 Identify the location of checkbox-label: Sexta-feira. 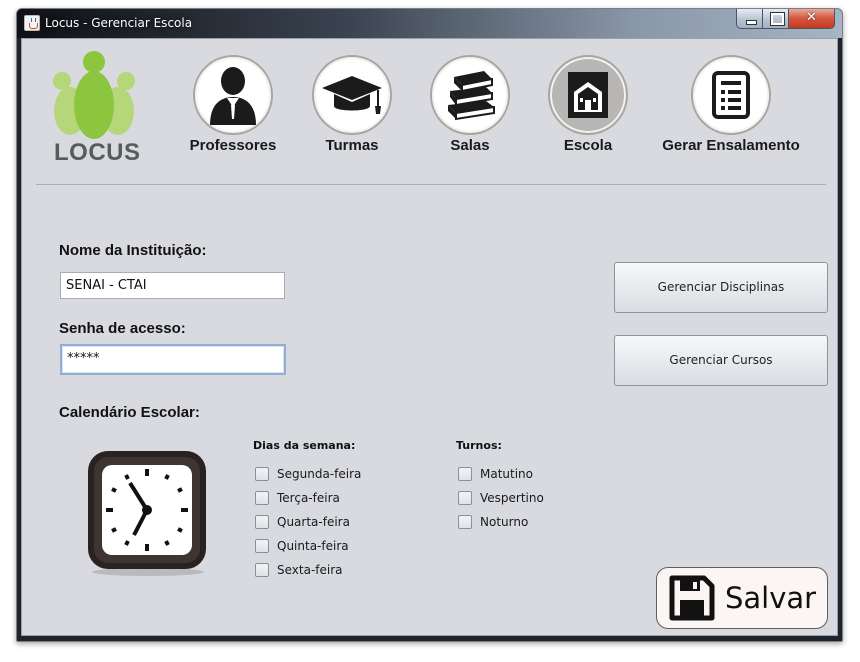
(310, 570).